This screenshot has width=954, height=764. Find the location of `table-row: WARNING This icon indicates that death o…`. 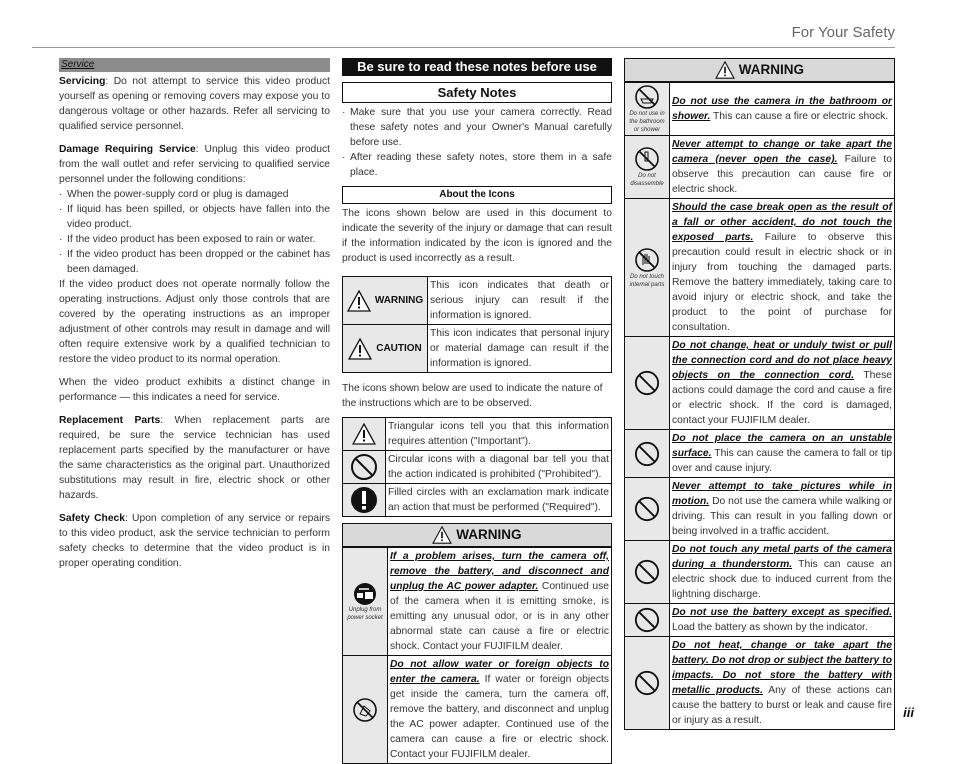

table-row: WARNING This icon indicates that death o… is located at coordinates (477, 300).